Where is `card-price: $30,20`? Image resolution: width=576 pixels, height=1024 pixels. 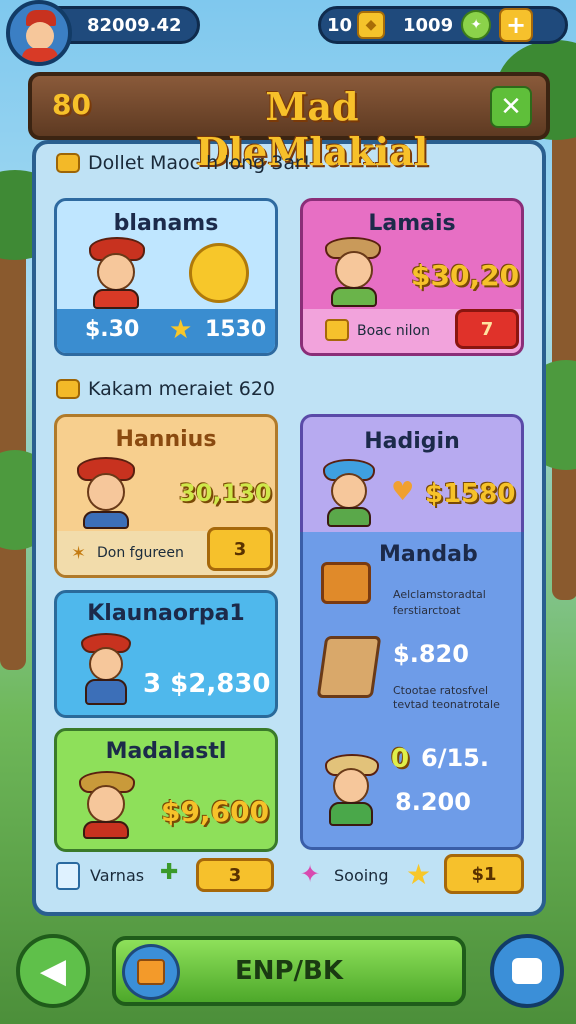 card-price: $30,20 is located at coordinates (465, 275).